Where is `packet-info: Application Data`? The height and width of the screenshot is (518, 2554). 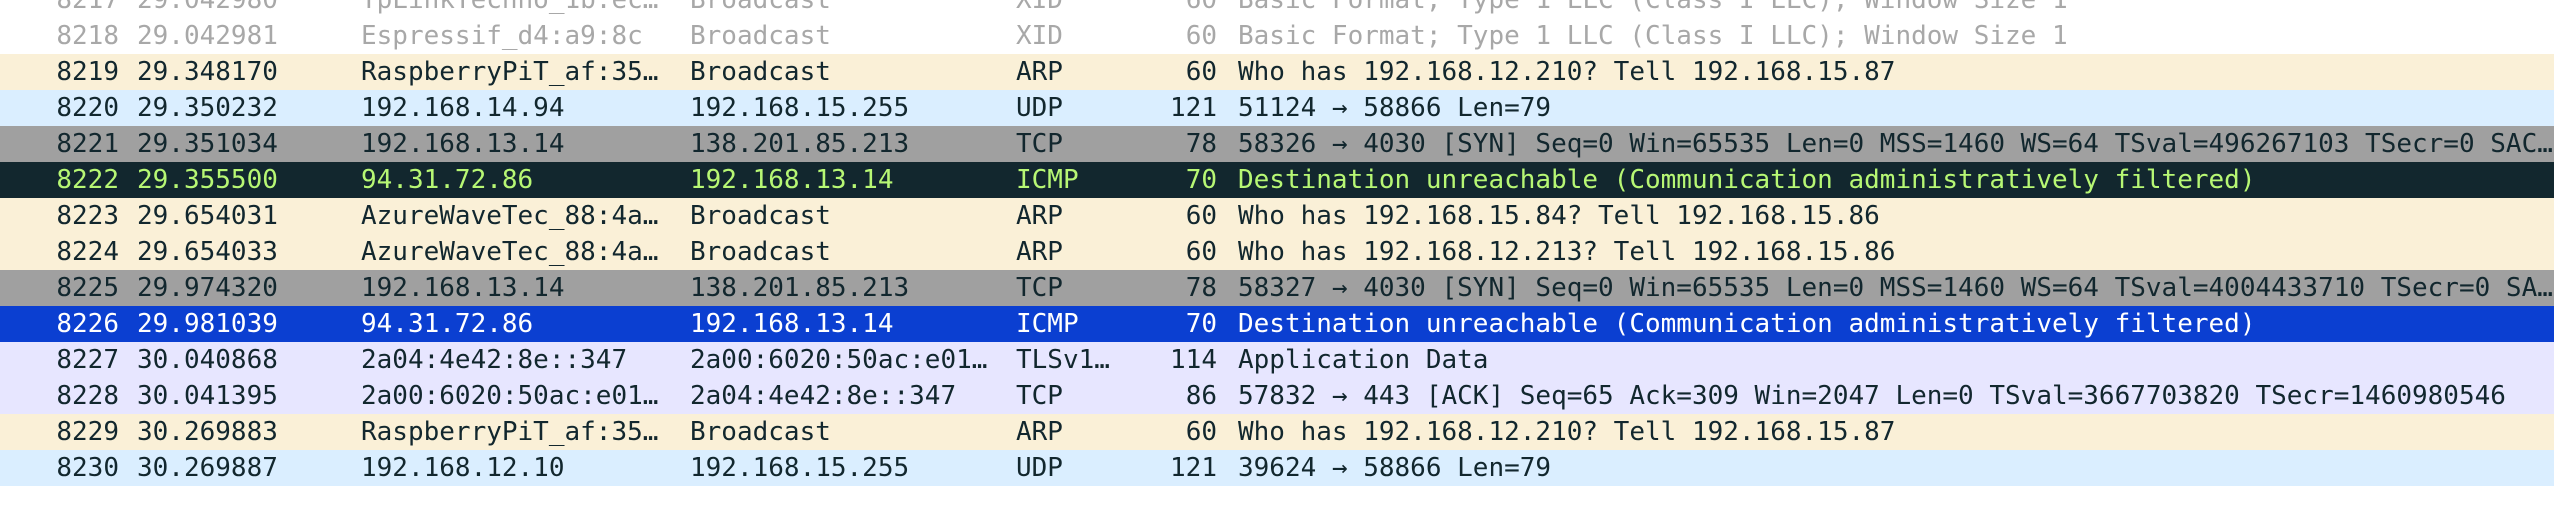 packet-info: Application Data is located at coordinates (1363, 360).